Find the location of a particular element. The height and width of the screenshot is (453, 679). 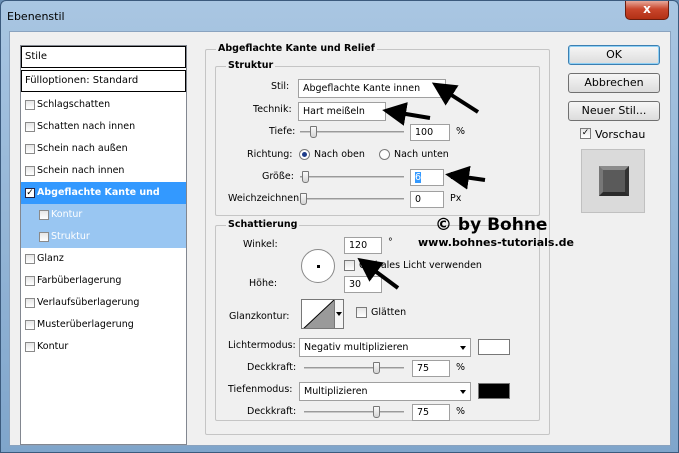

arrow-global-light is located at coordinates (378, 273).